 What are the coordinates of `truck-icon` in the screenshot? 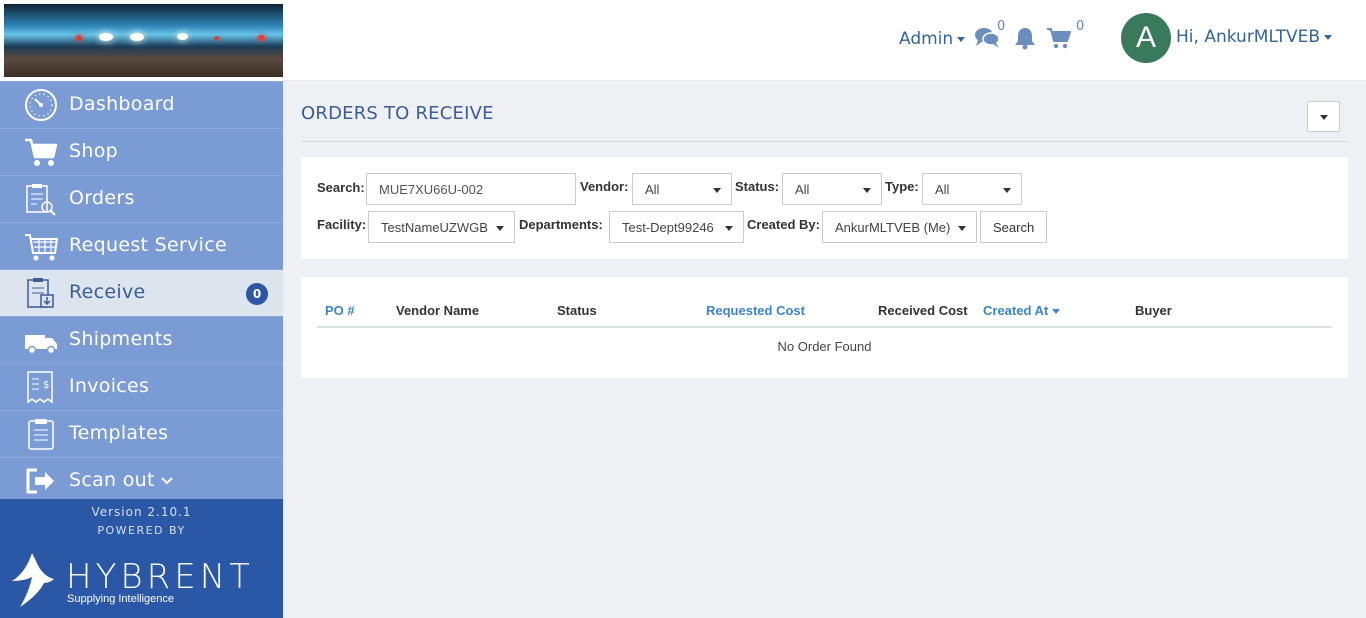 It's located at (41, 345).